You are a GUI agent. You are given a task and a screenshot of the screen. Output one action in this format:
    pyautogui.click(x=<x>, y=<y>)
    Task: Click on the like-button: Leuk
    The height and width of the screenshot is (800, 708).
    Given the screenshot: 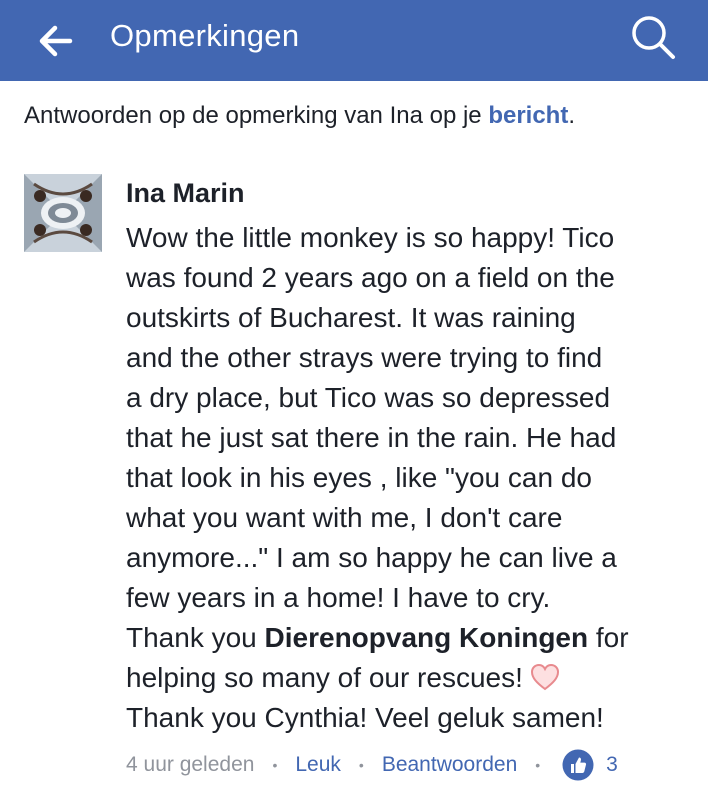 What is the action you would take?
    pyautogui.click(x=318, y=765)
    